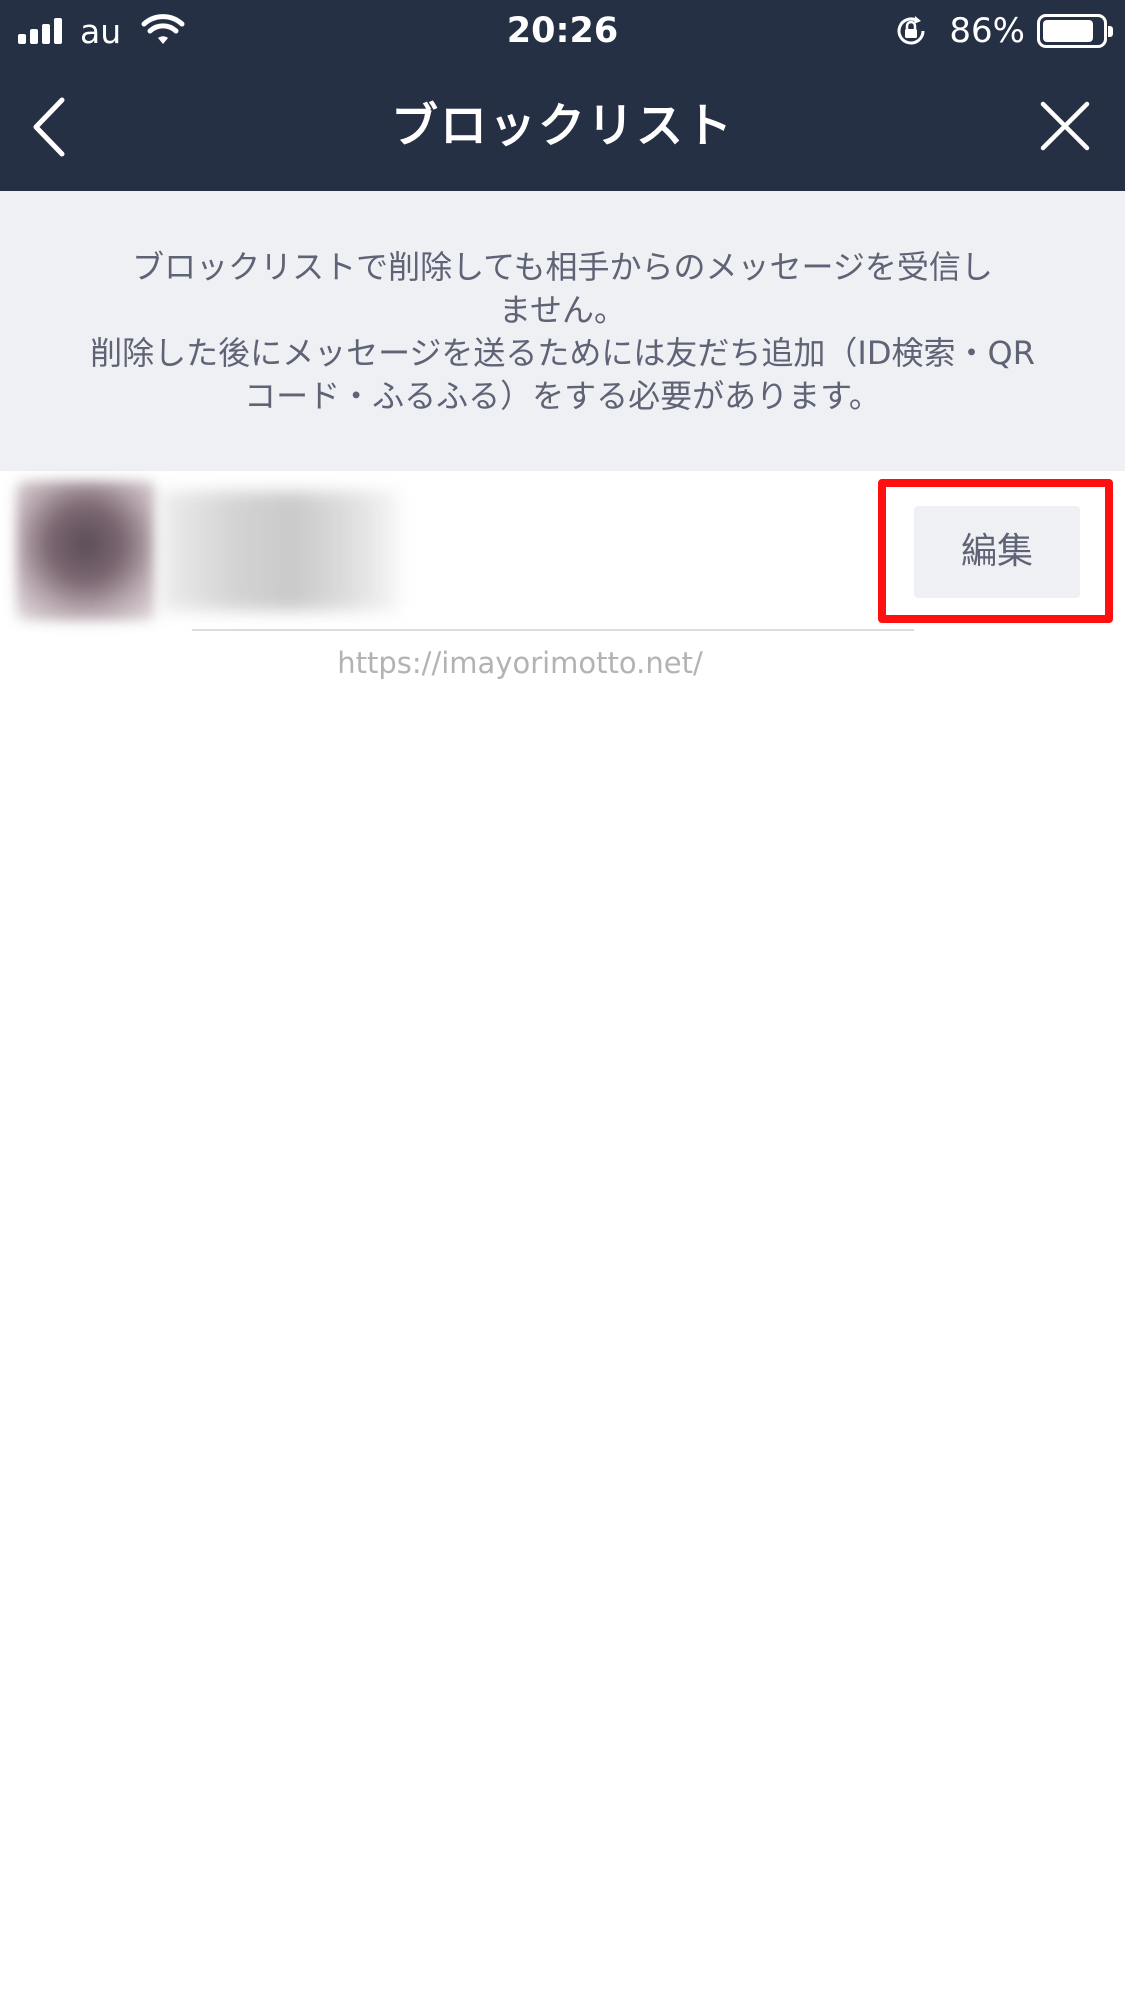 The height and width of the screenshot is (2001, 1125). Describe the element at coordinates (86, 551) in the screenshot. I see `avatar` at that location.